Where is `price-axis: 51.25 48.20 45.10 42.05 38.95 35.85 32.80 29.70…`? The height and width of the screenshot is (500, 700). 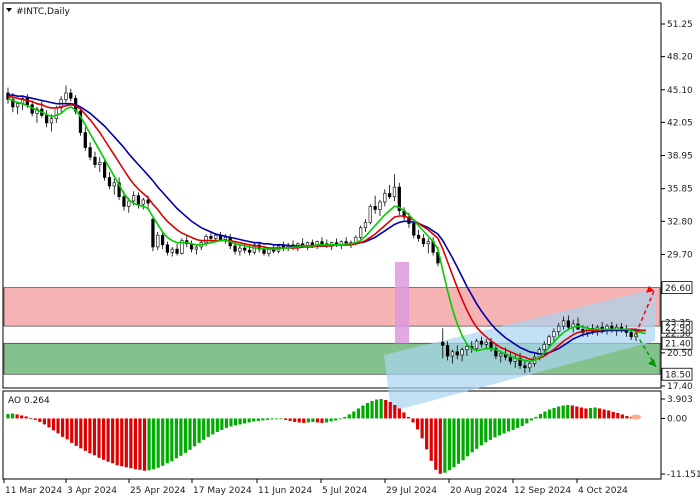
price-axis: 51.25 48.20 45.10 42.05 38.95 35.85 32.80 29.70… is located at coordinates (677, 206).